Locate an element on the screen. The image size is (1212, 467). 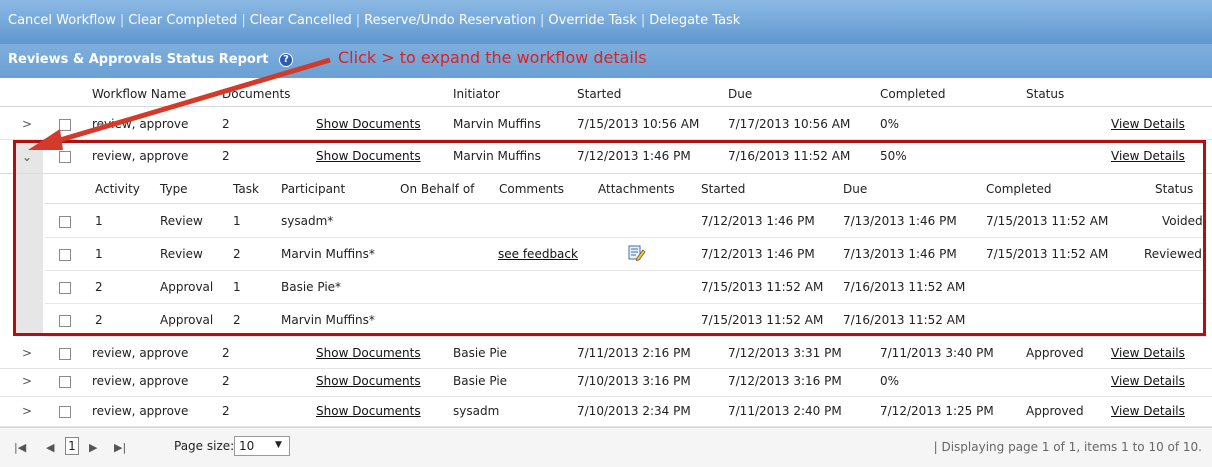
due: 7/12/2013 3:16 PM is located at coordinates (785, 381).